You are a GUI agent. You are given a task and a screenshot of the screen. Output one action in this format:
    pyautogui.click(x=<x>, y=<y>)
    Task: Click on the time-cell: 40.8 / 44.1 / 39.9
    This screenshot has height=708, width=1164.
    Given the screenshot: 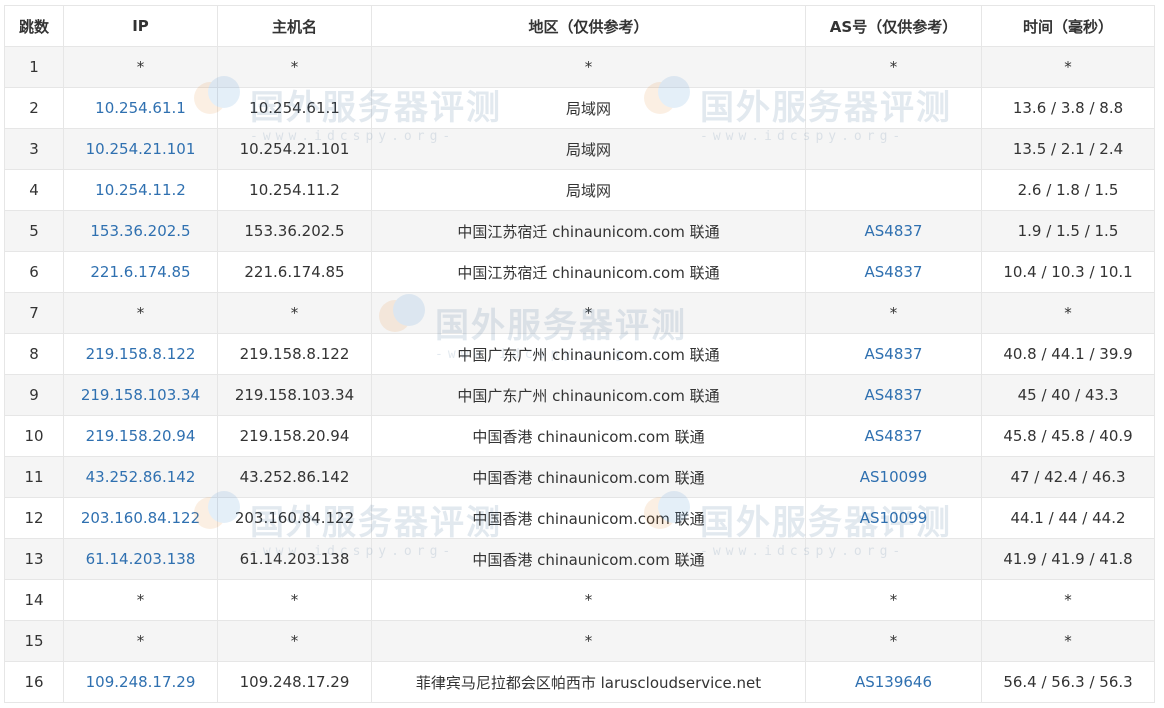 What is the action you would take?
    pyautogui.click(x=1068, y=354)
    